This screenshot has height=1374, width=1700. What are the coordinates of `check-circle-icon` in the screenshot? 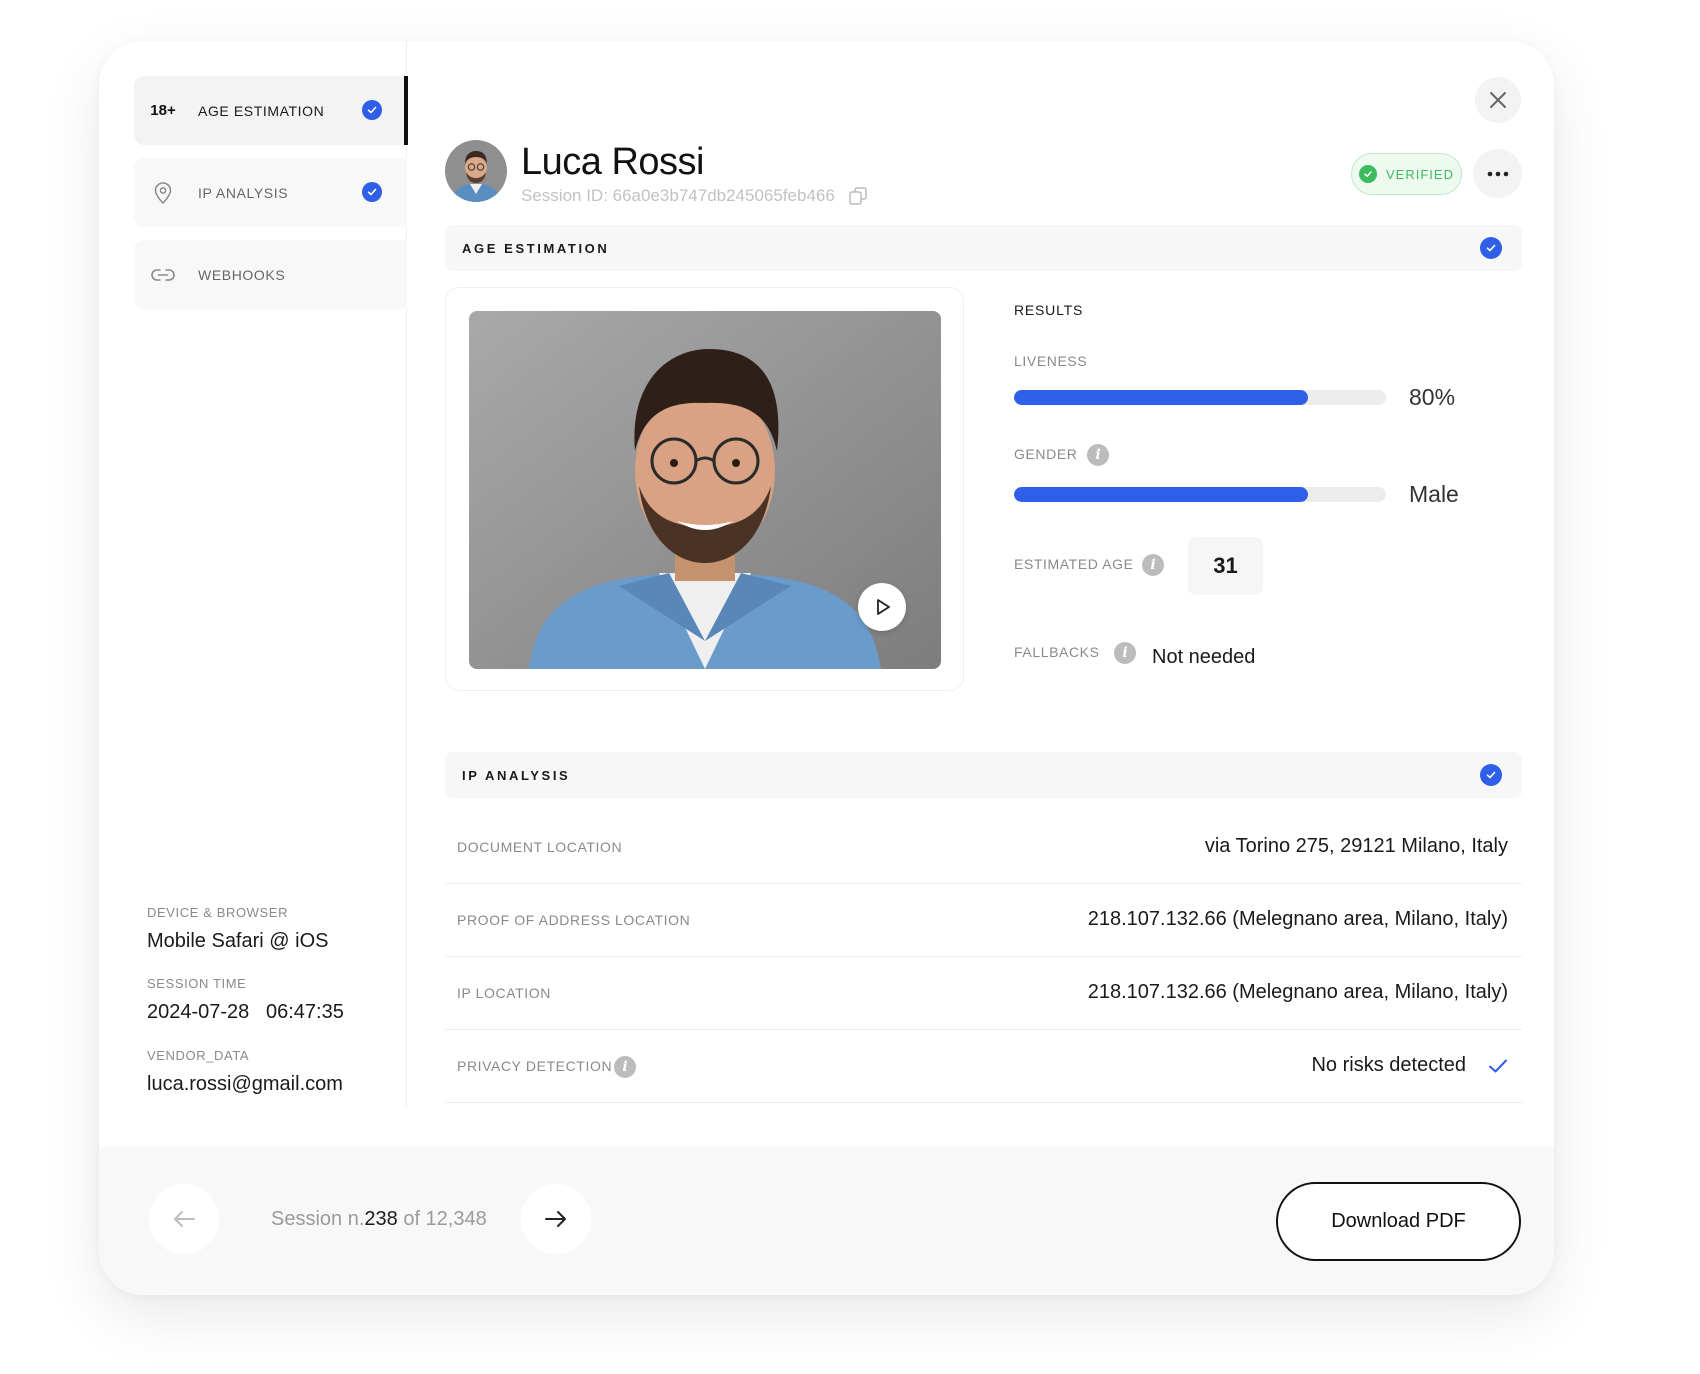 It's located at (1368, 174).